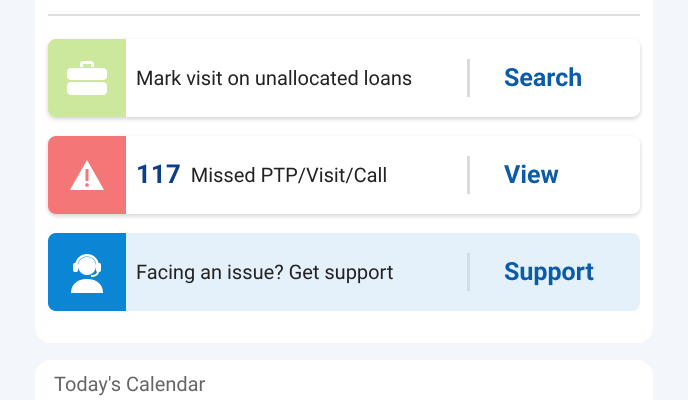 This screenshot has height=400, width=688. Describe the element at coordinates (265, 272) in the screenshot. I see `action-description: Facing an issue? Get support` at that location.